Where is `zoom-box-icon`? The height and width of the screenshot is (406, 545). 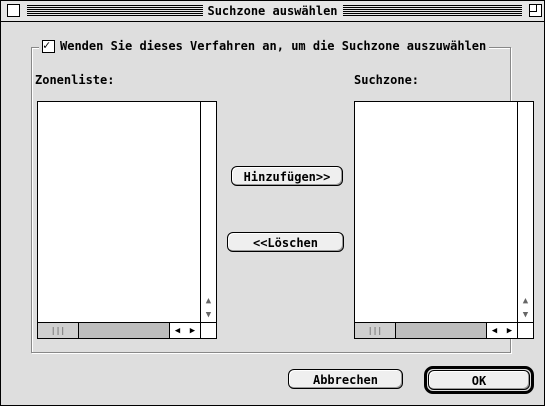 zoom-box-icon is located at coordinates (535, 10).